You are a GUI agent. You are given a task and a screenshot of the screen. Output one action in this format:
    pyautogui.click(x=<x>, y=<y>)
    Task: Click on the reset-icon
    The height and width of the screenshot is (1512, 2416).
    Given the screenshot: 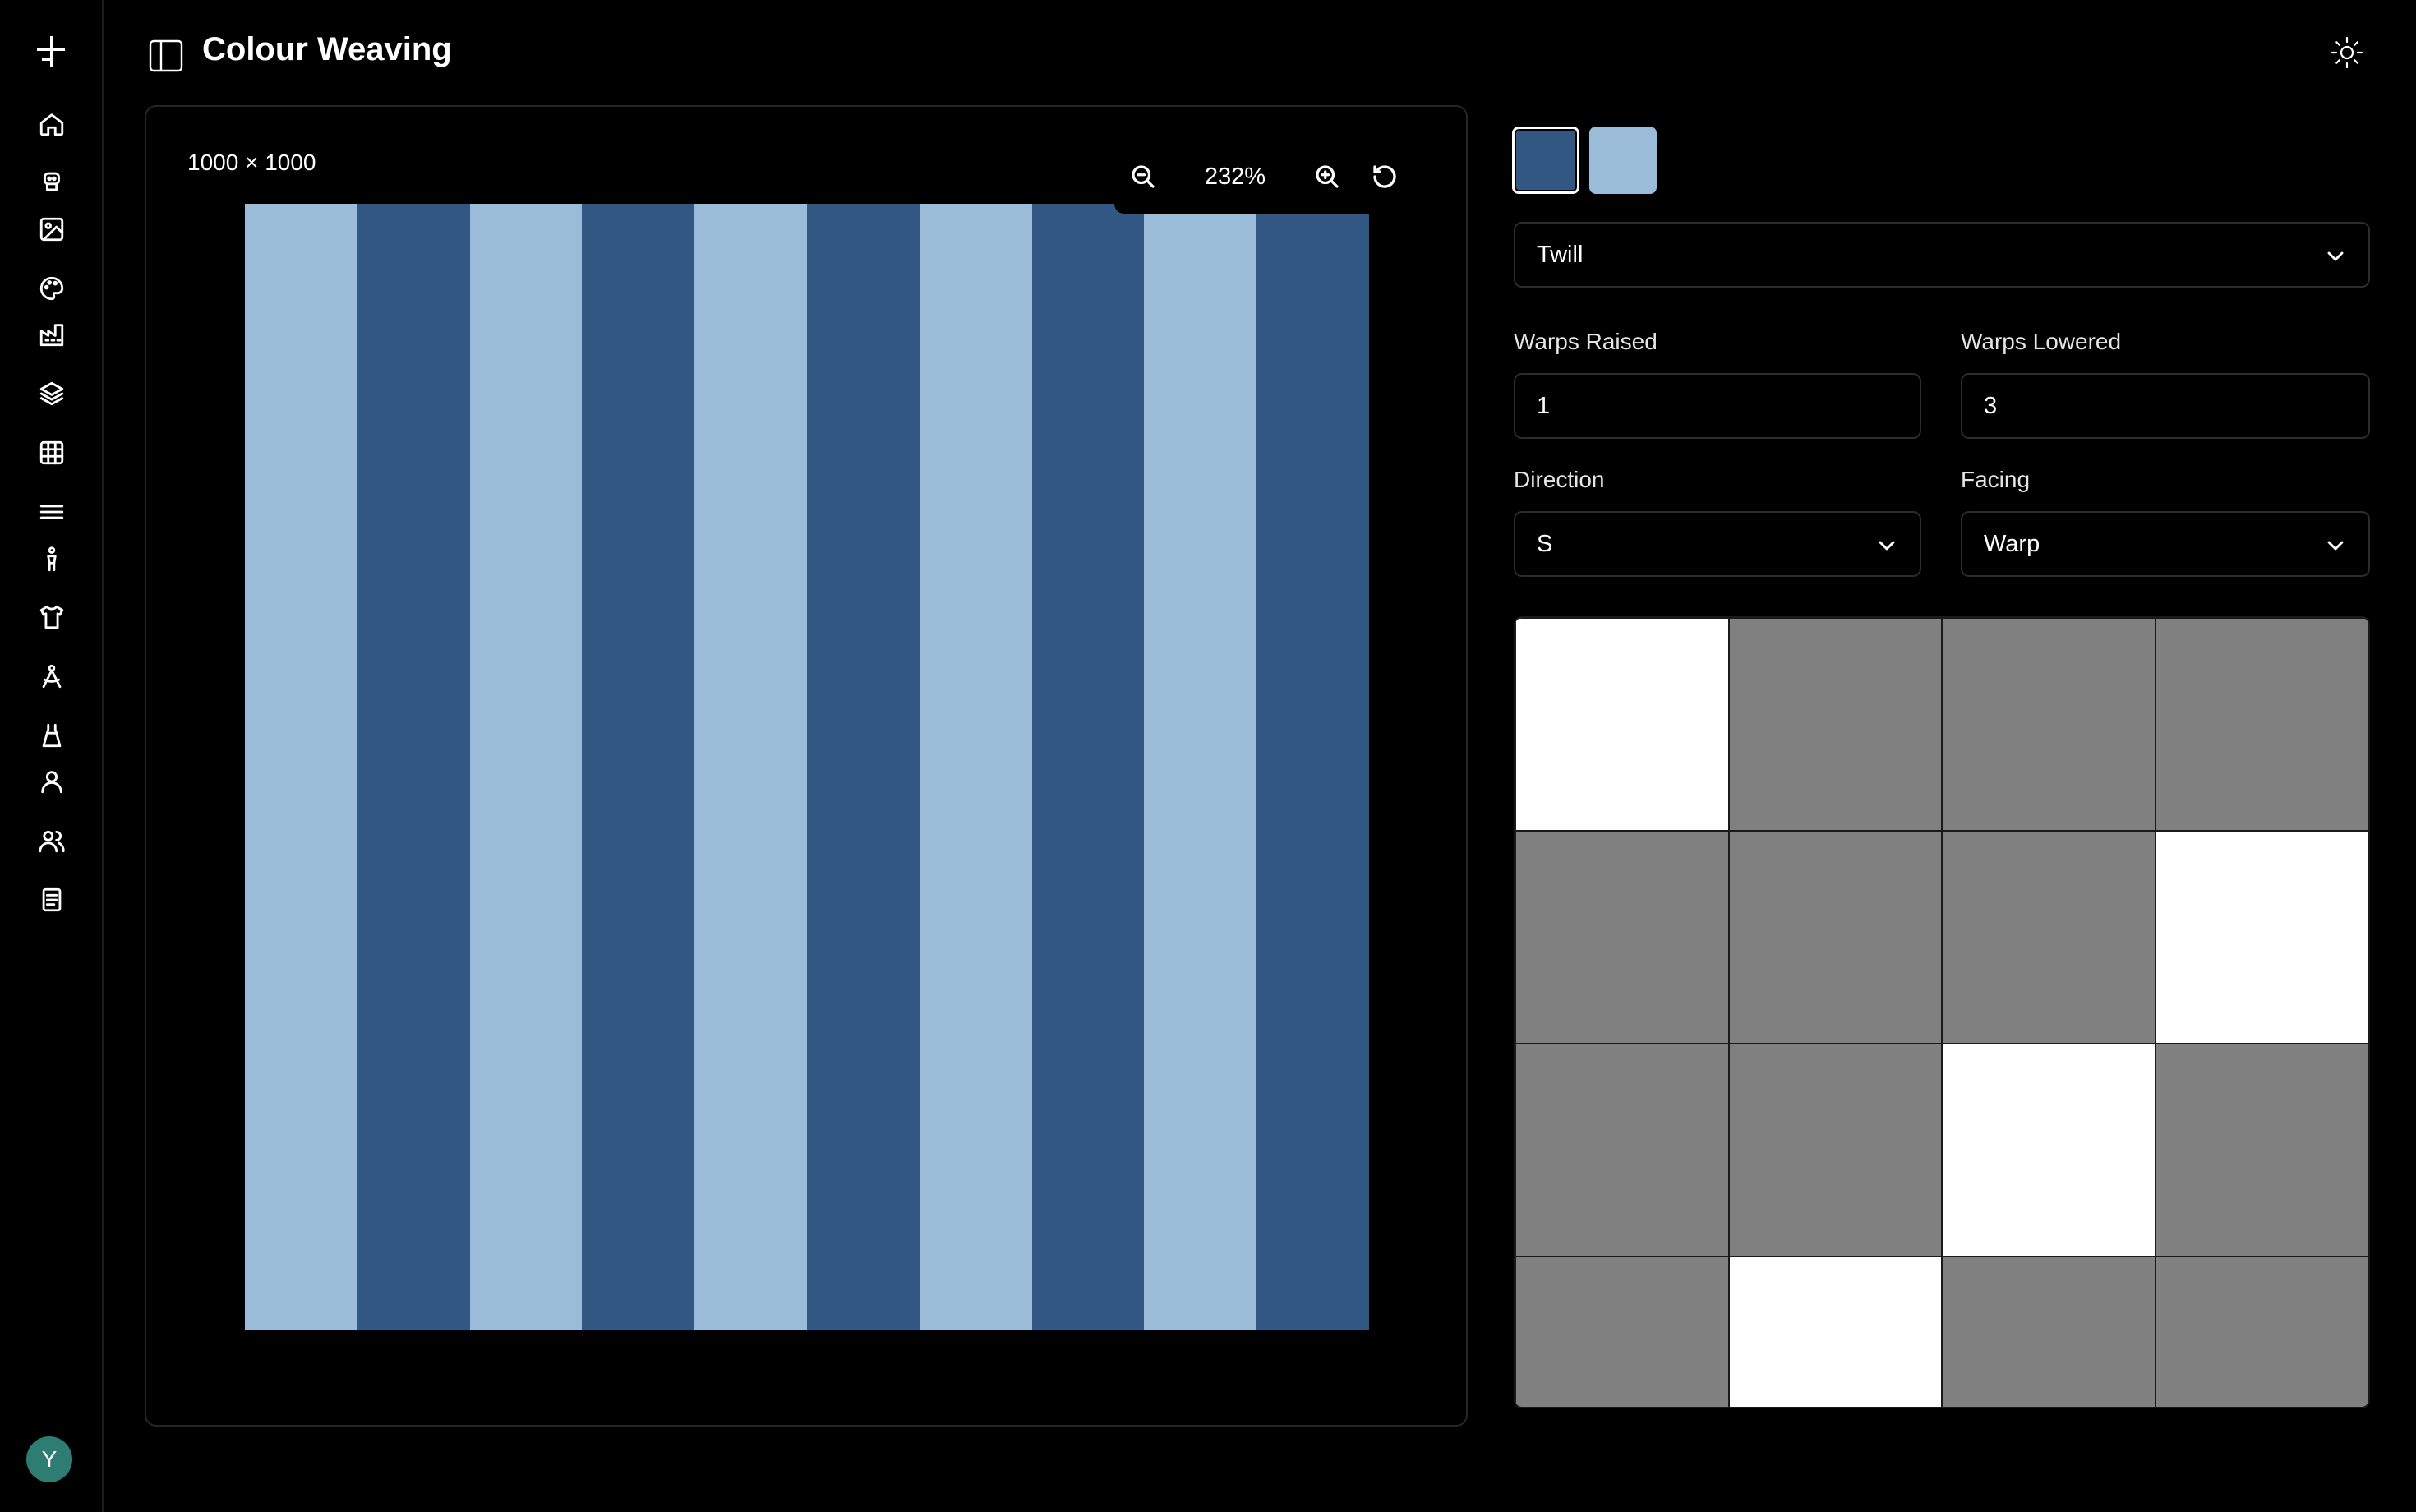 What is the action you would take?
    pyautogui.click(x=1385, y=177)
    